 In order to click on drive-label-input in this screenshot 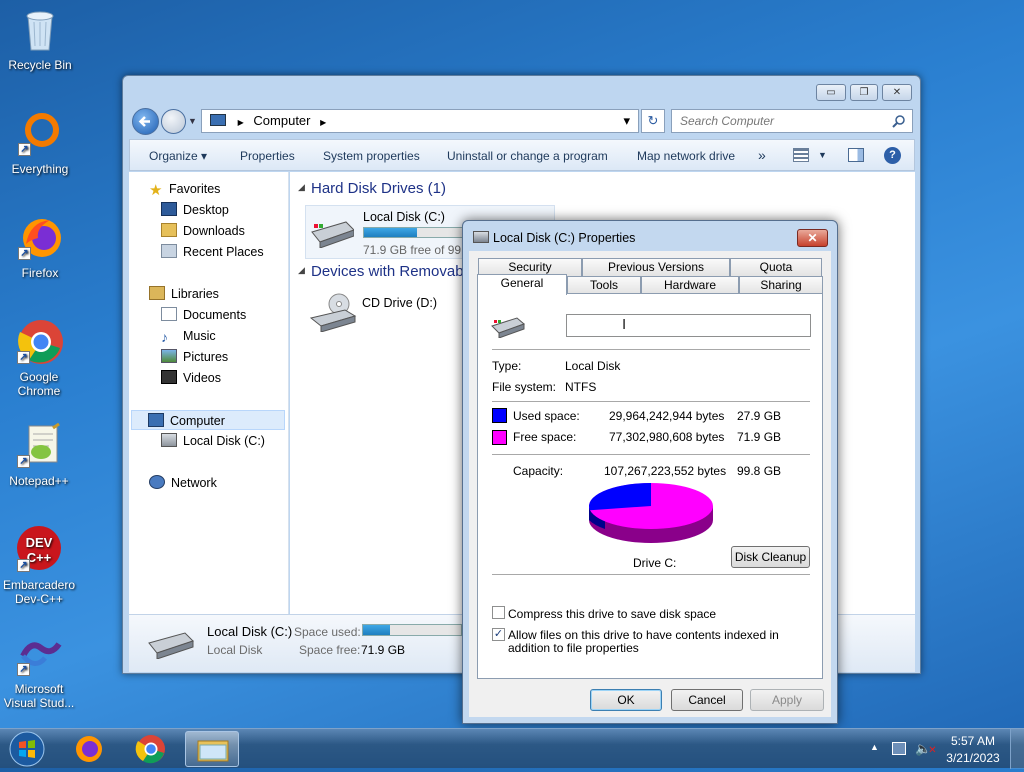, I will do `click(688, 325)`.